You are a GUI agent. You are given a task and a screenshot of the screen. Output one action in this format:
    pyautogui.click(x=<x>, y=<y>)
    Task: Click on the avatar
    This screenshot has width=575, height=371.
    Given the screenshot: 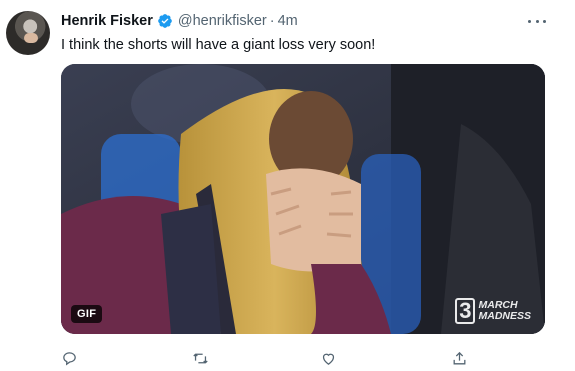 What is the action you would take?
    pyautogui.click(x=28, y=33)
    